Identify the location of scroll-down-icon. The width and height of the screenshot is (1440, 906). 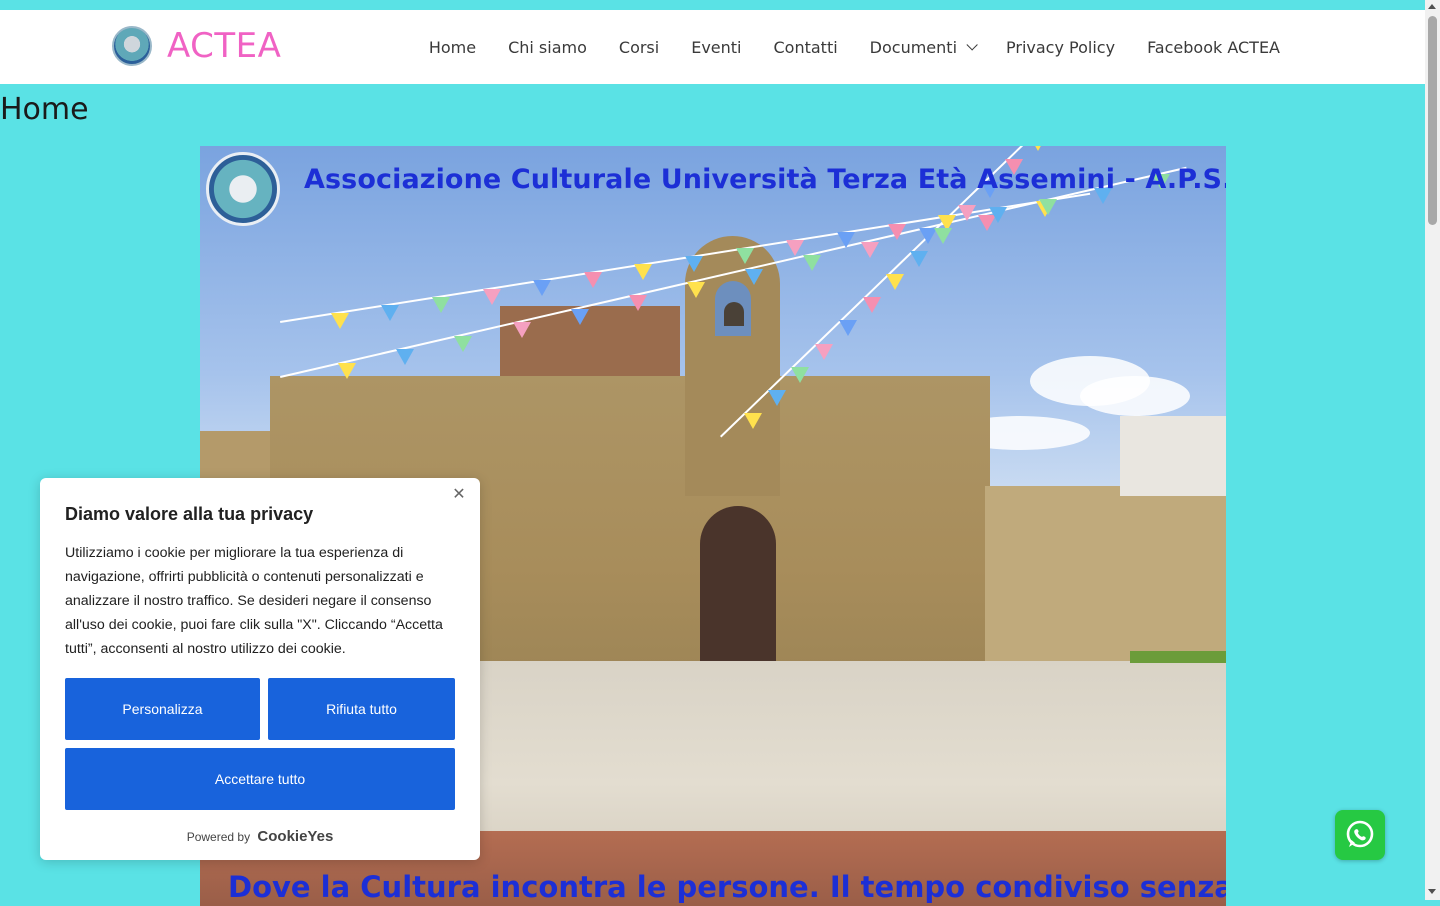
(1432, 891).